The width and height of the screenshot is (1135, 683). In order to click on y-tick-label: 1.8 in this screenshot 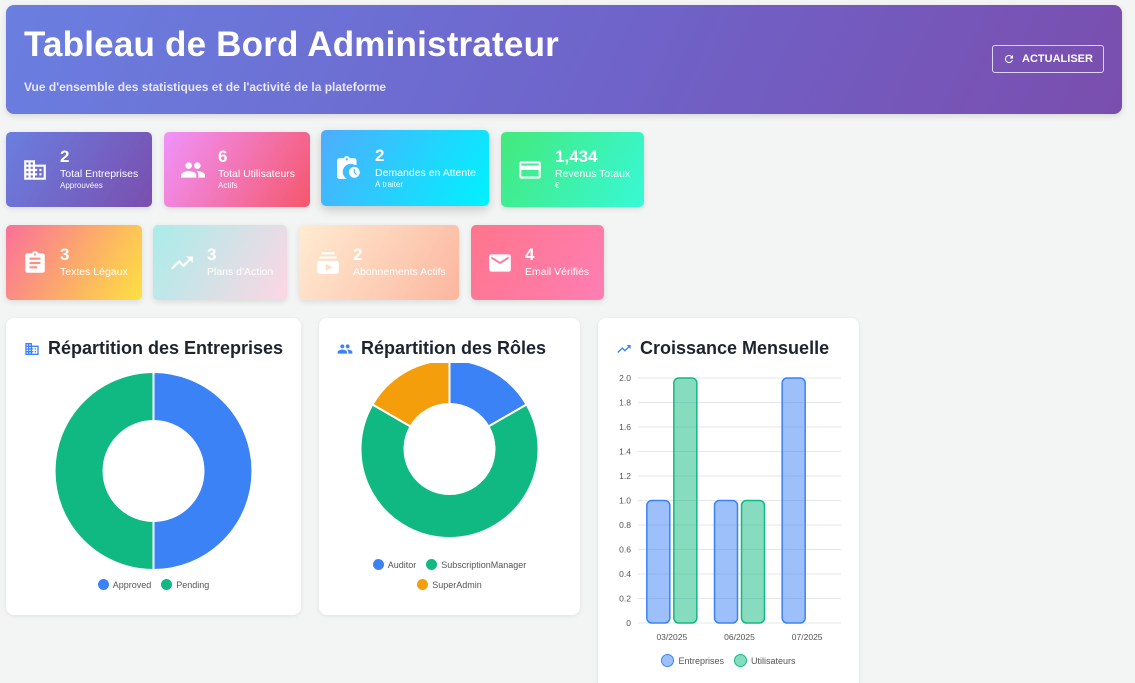, I will do `click(625, 403)`.